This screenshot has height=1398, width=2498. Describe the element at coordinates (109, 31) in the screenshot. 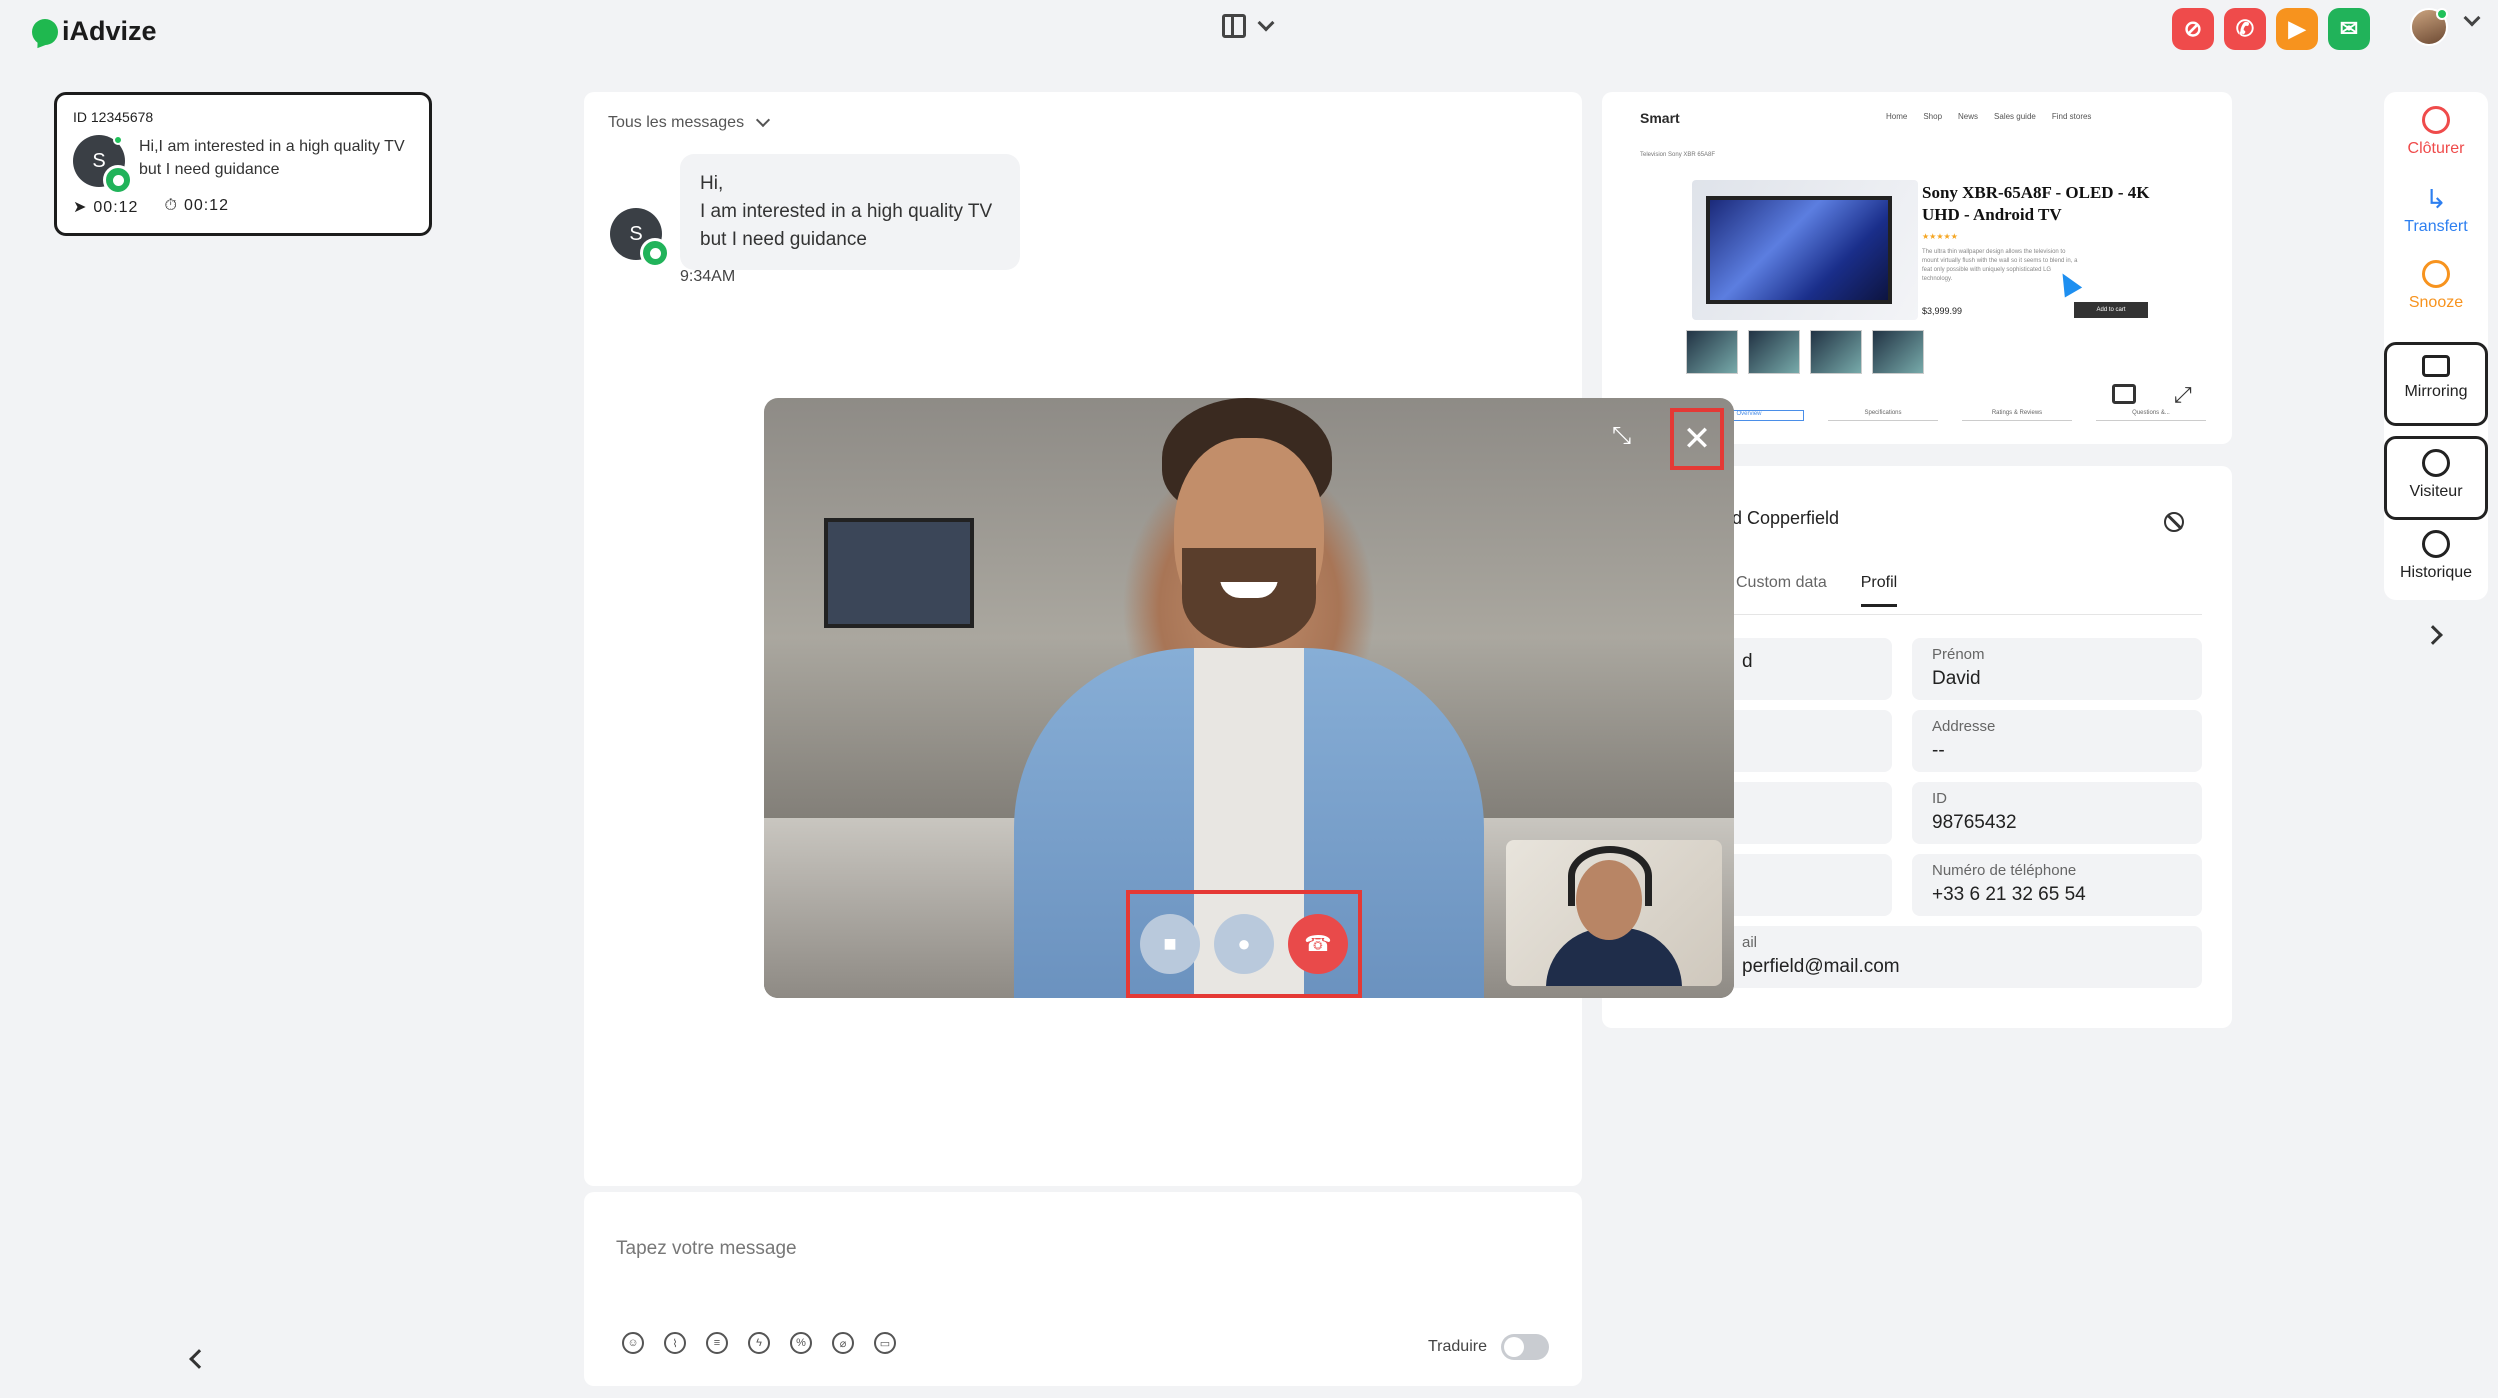

I see `logo-text: iAdvize` at that location.